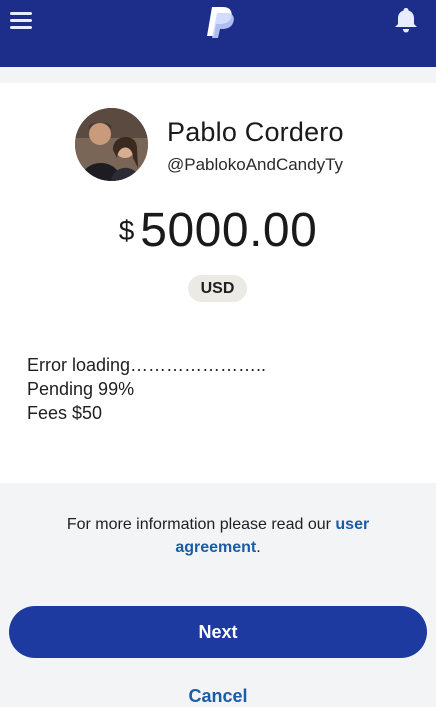 The width and height of the screenshot is (436, 707). What do you see at coordinates (255, 164) in the screenshot?
I see `recipient-handle: @PablokoAndCandyTy` at bounding box center [255, 164].